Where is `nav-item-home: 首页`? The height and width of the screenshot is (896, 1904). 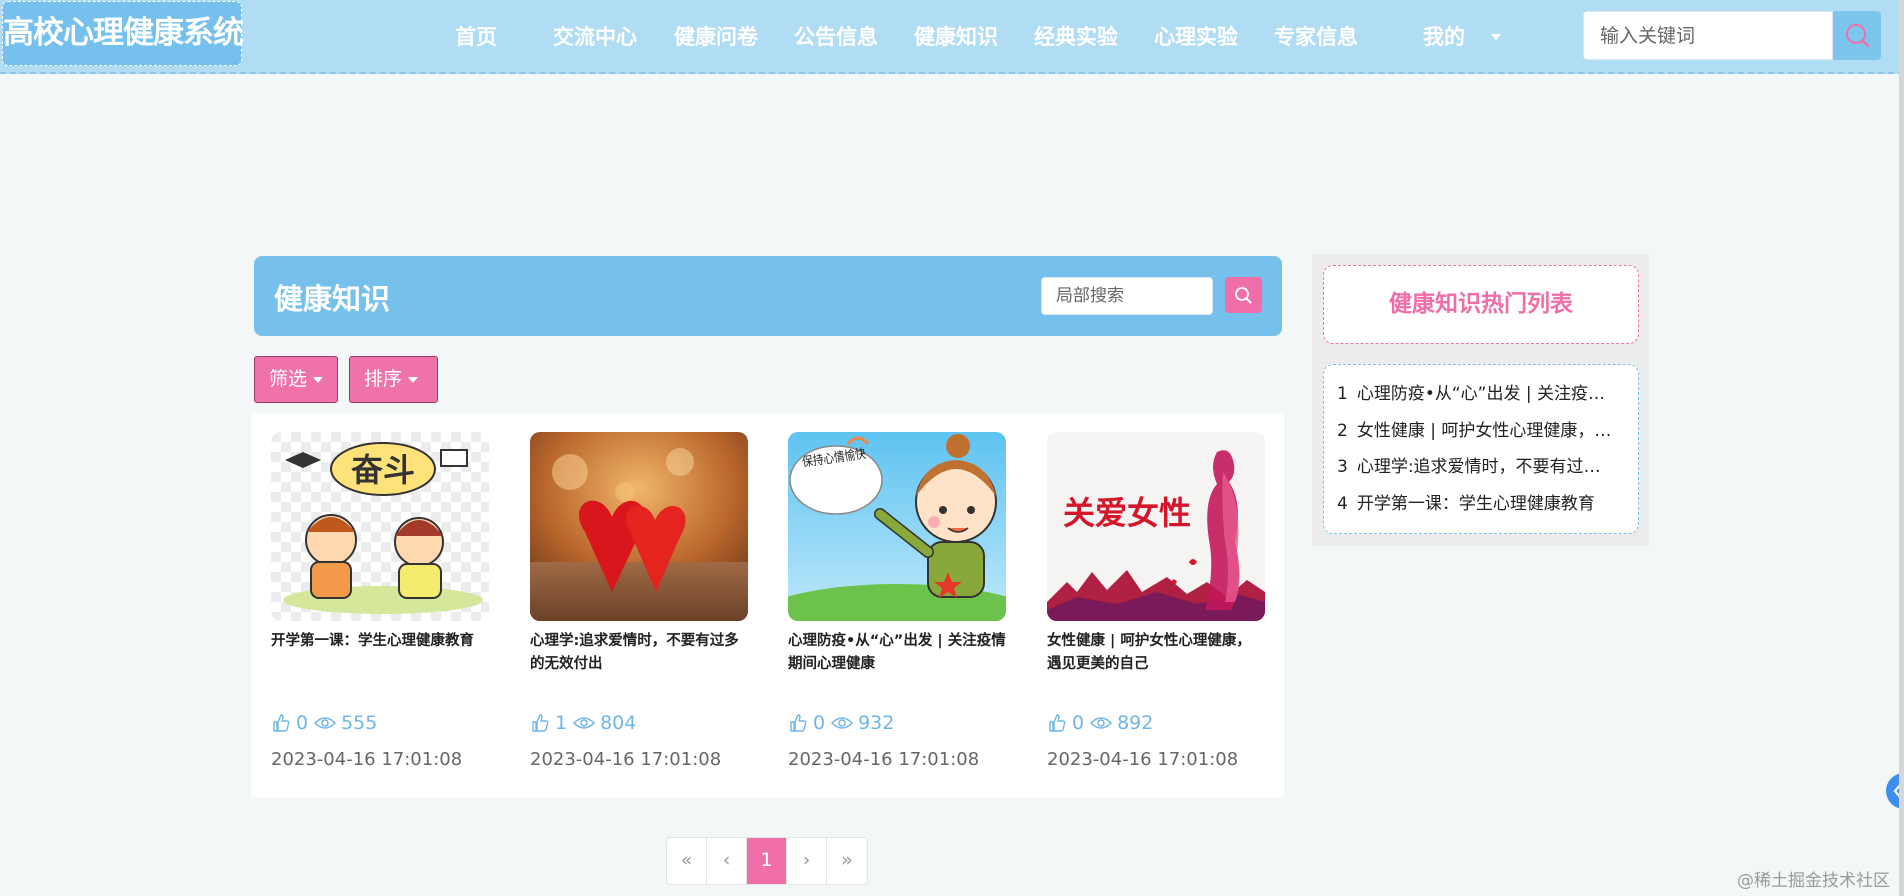 nav-item-home: 首页 is located at coordinates (476, 37).